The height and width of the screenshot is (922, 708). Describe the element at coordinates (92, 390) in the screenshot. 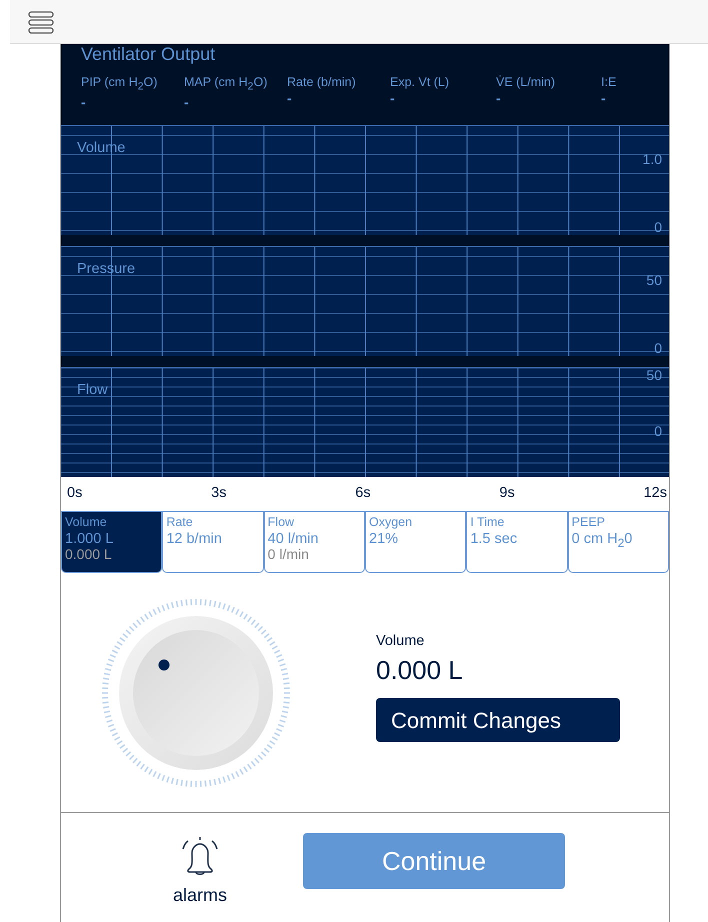

I see `graph-label: Flow` at that location.